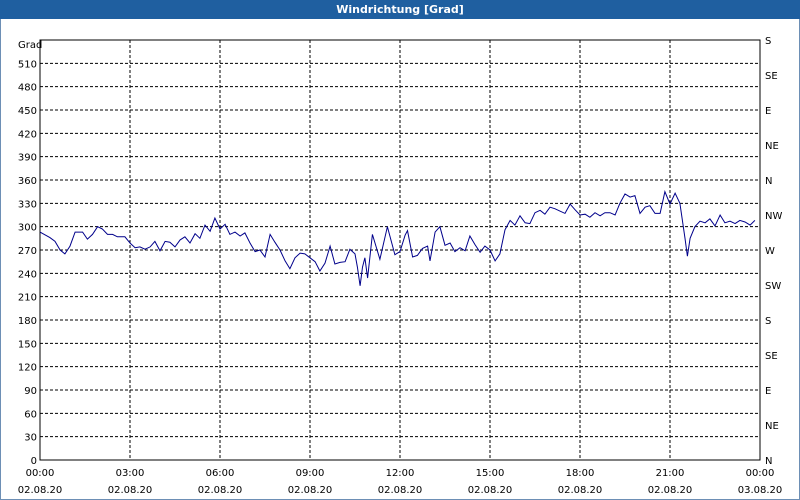 The image size is (800, 500). I want to click on right-axis-label: SW, so click(773, 286).